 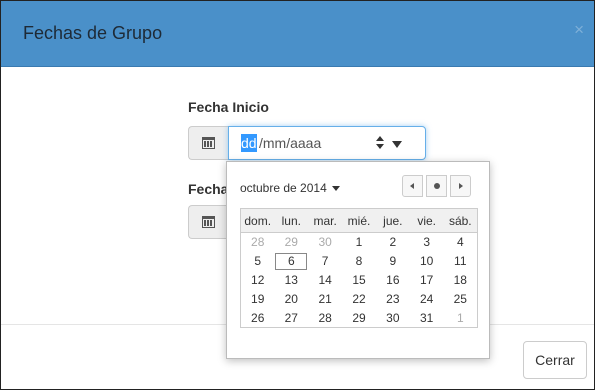 What do you see at coordinates (427, 280) in the screenshot?
I see `calendar-day: 17` at bounding box center [427, 280].